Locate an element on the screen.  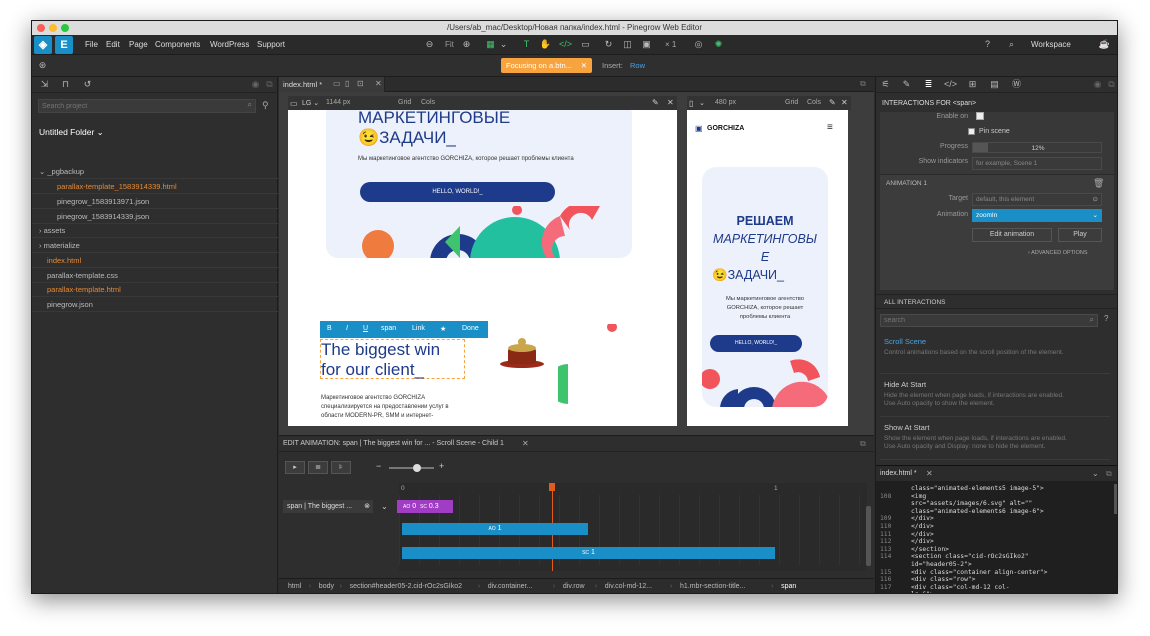
phone-icon: ▯ is located at coordinates (347, 83).